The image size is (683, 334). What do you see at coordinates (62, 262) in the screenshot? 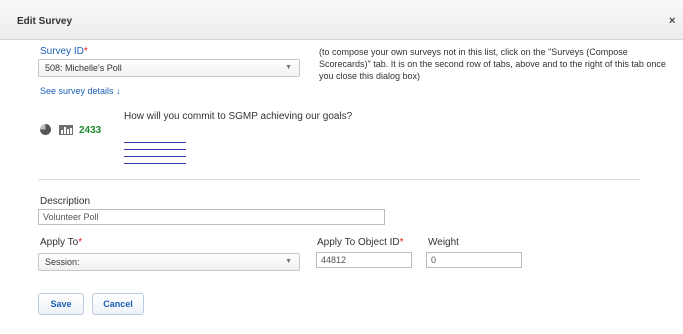
I see `apply-to-value: Session:` at bounding box center [62, 262].